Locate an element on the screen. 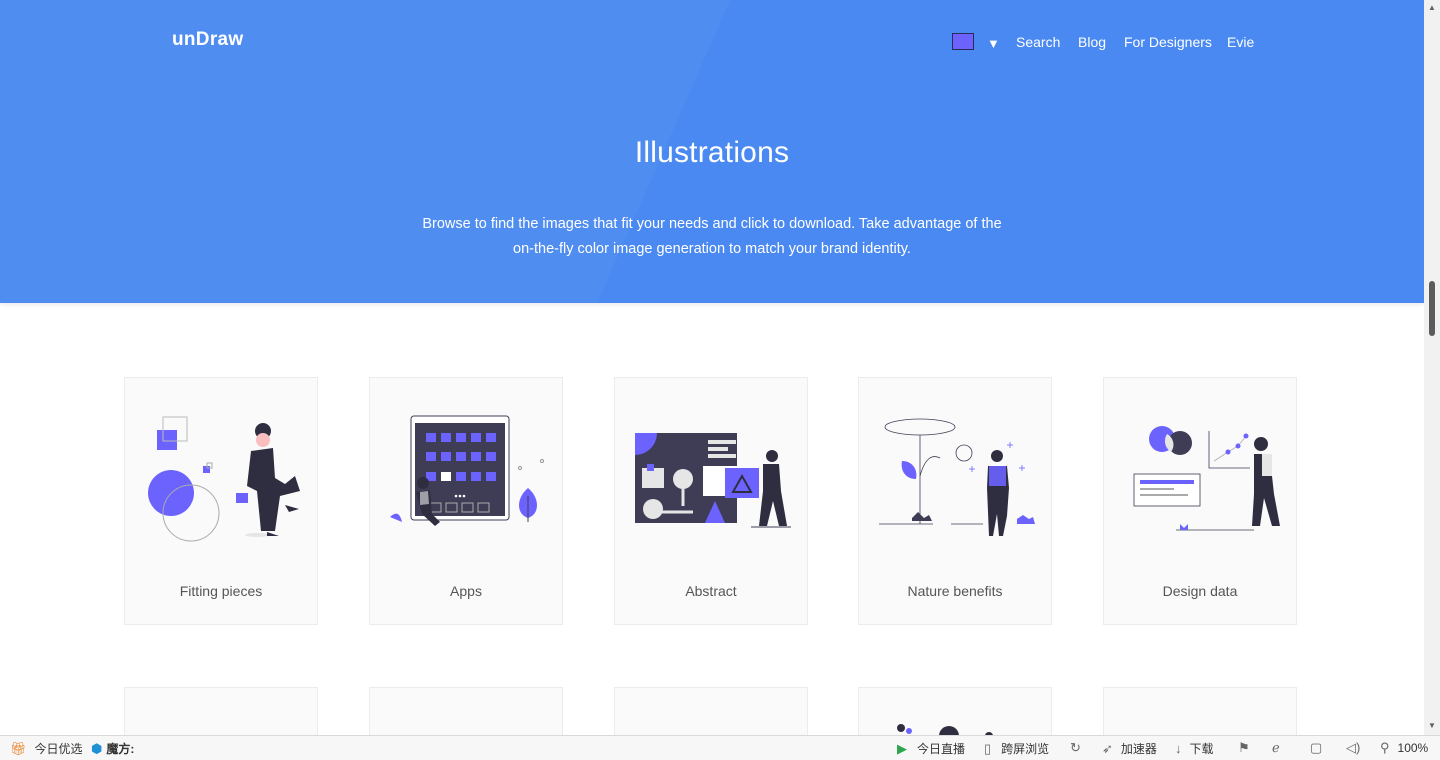  live-item: ▶ 今日直播 is located at coordinates (931, 748).